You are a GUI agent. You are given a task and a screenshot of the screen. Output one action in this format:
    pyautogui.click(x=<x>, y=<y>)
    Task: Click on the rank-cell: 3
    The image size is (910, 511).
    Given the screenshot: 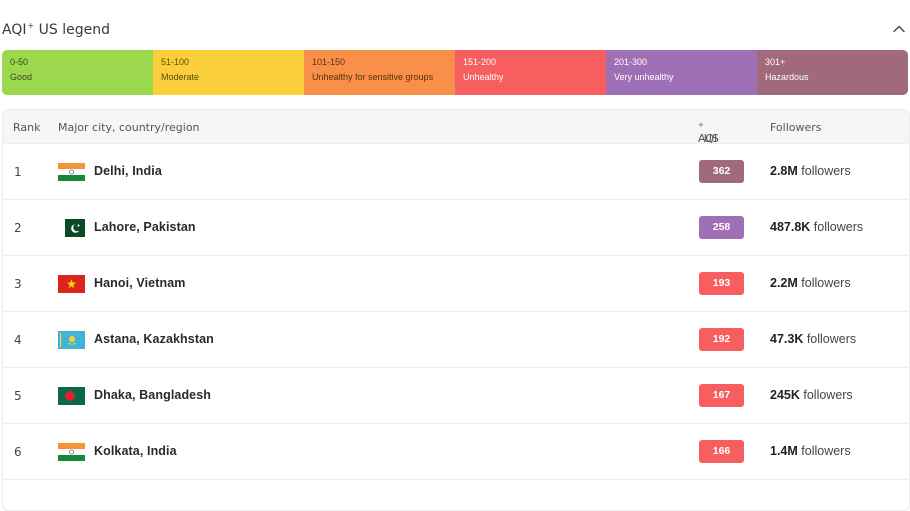 What is the action you would take?
    pyautogui.click(x=18, y=284)
    